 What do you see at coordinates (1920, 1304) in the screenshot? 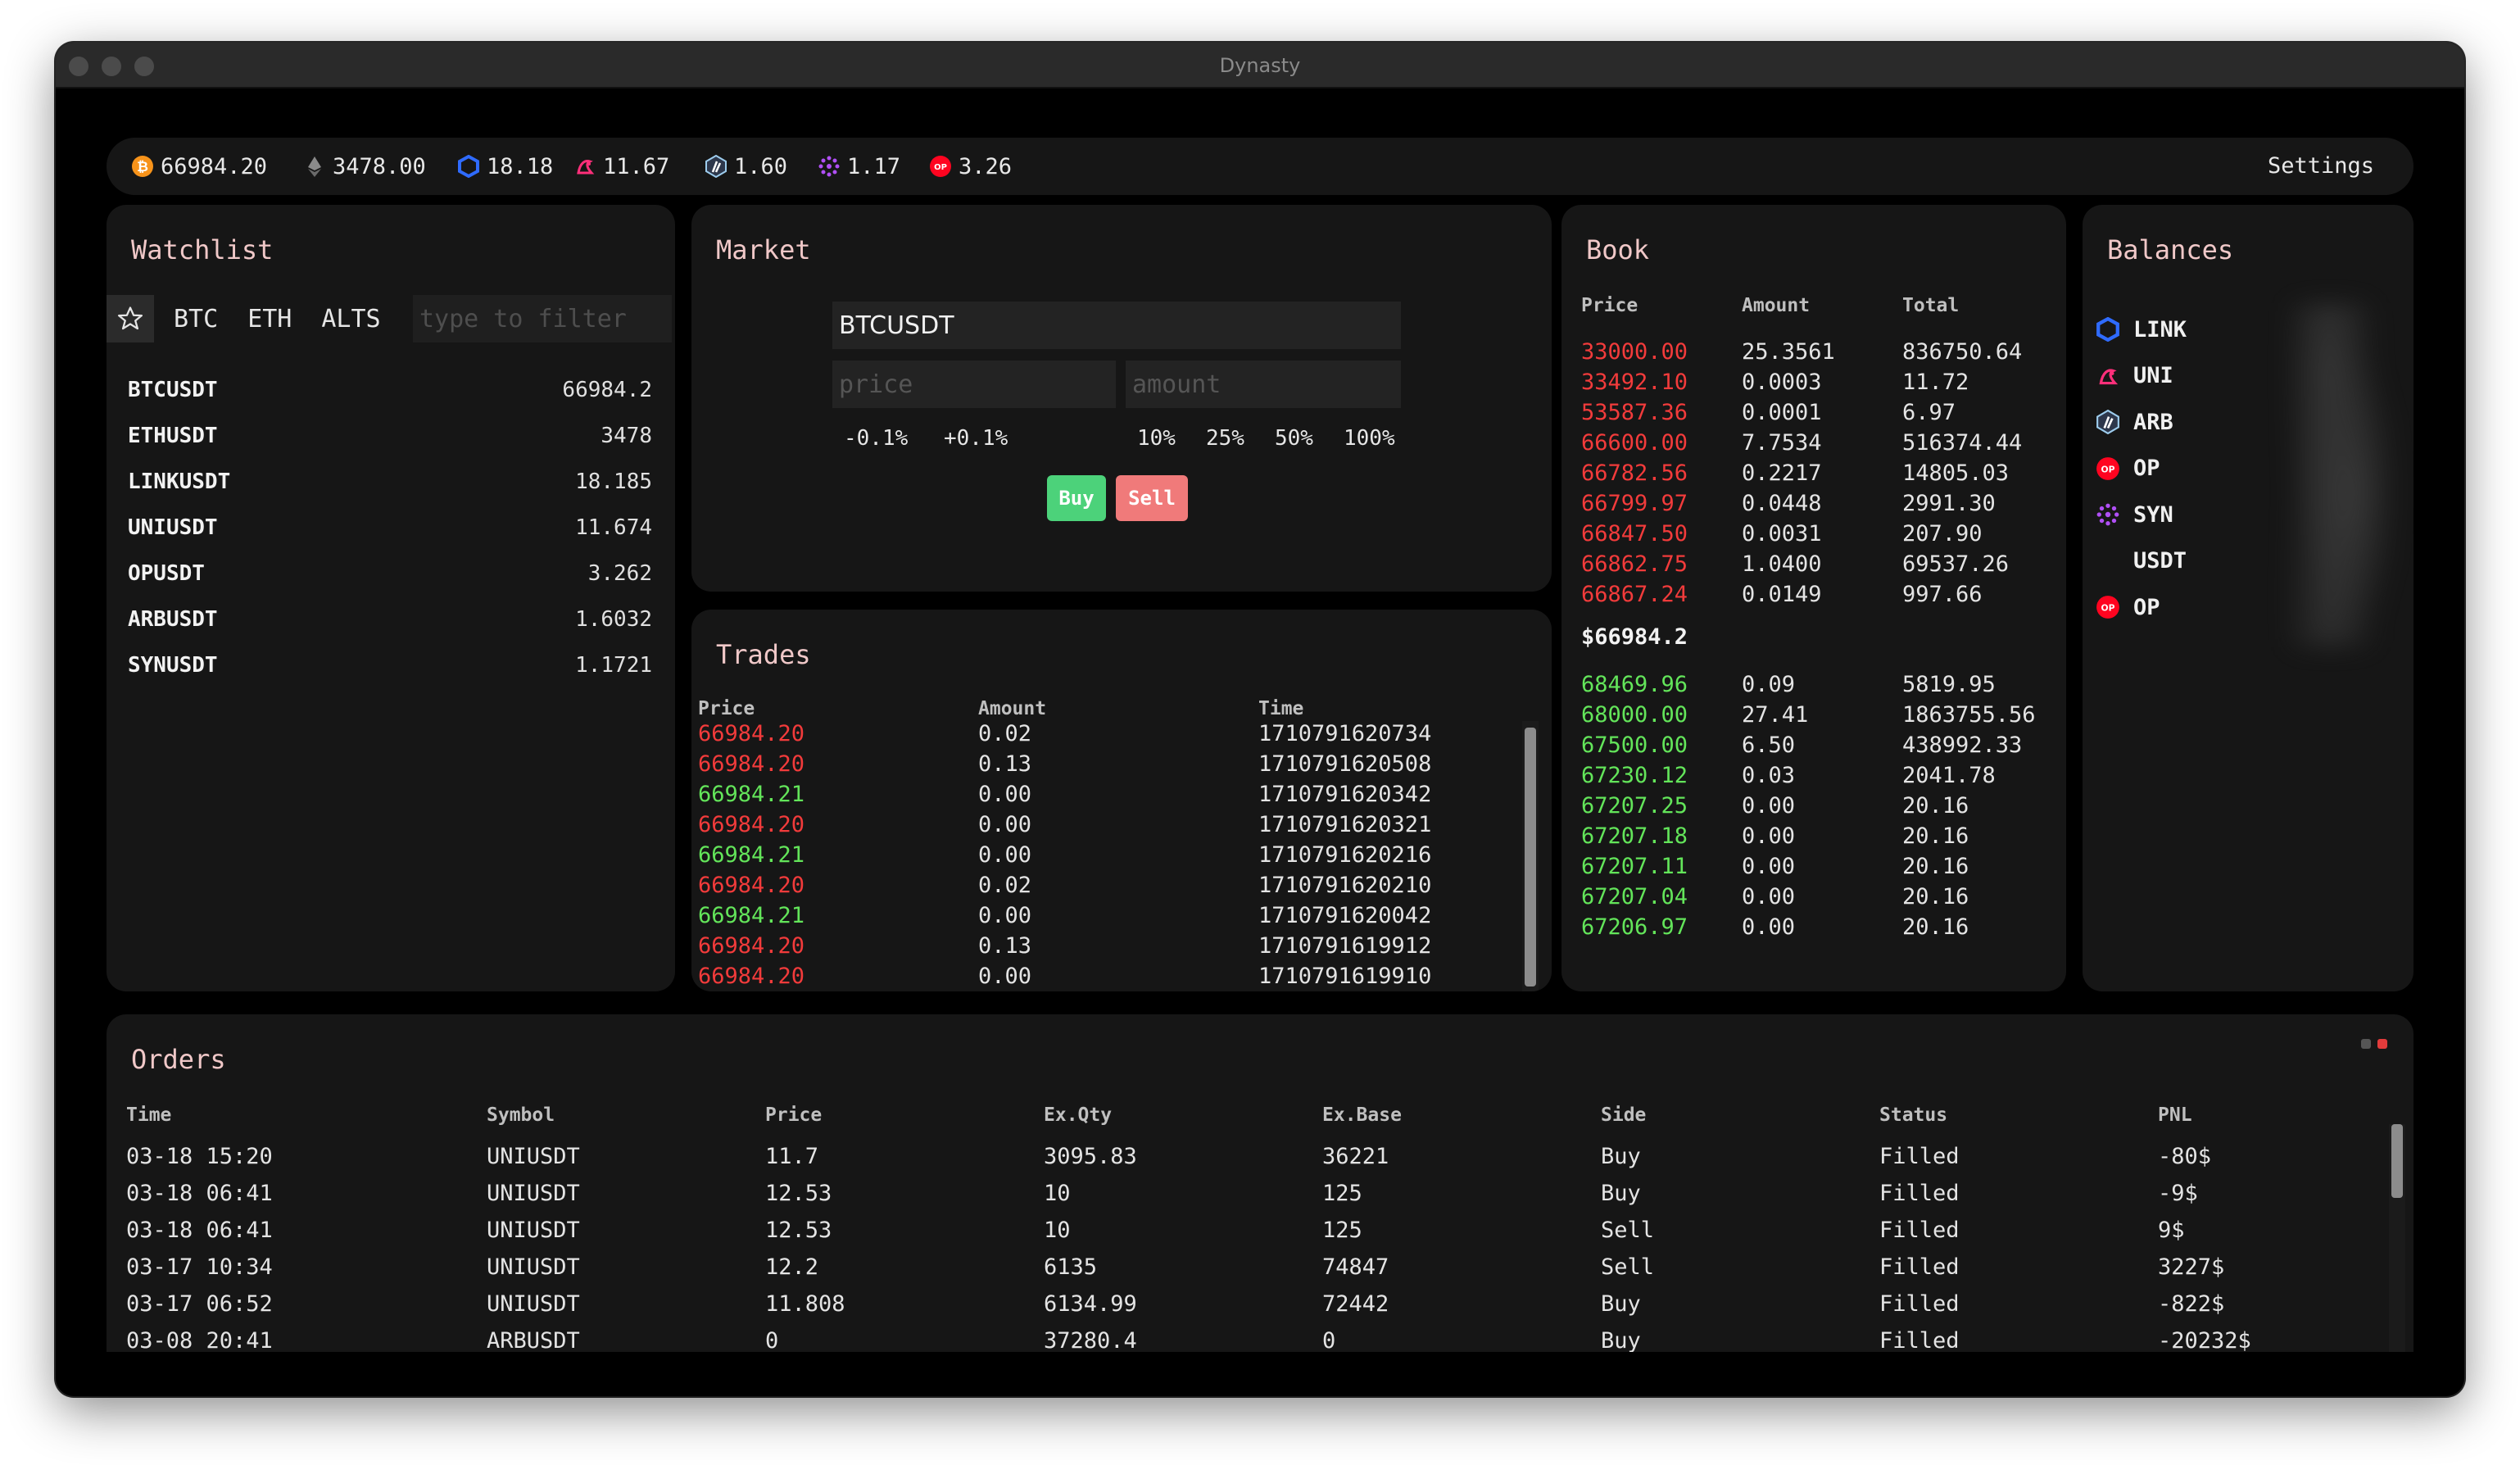
I see `order-cell: Filled` at bounding box center [1920, 1304].